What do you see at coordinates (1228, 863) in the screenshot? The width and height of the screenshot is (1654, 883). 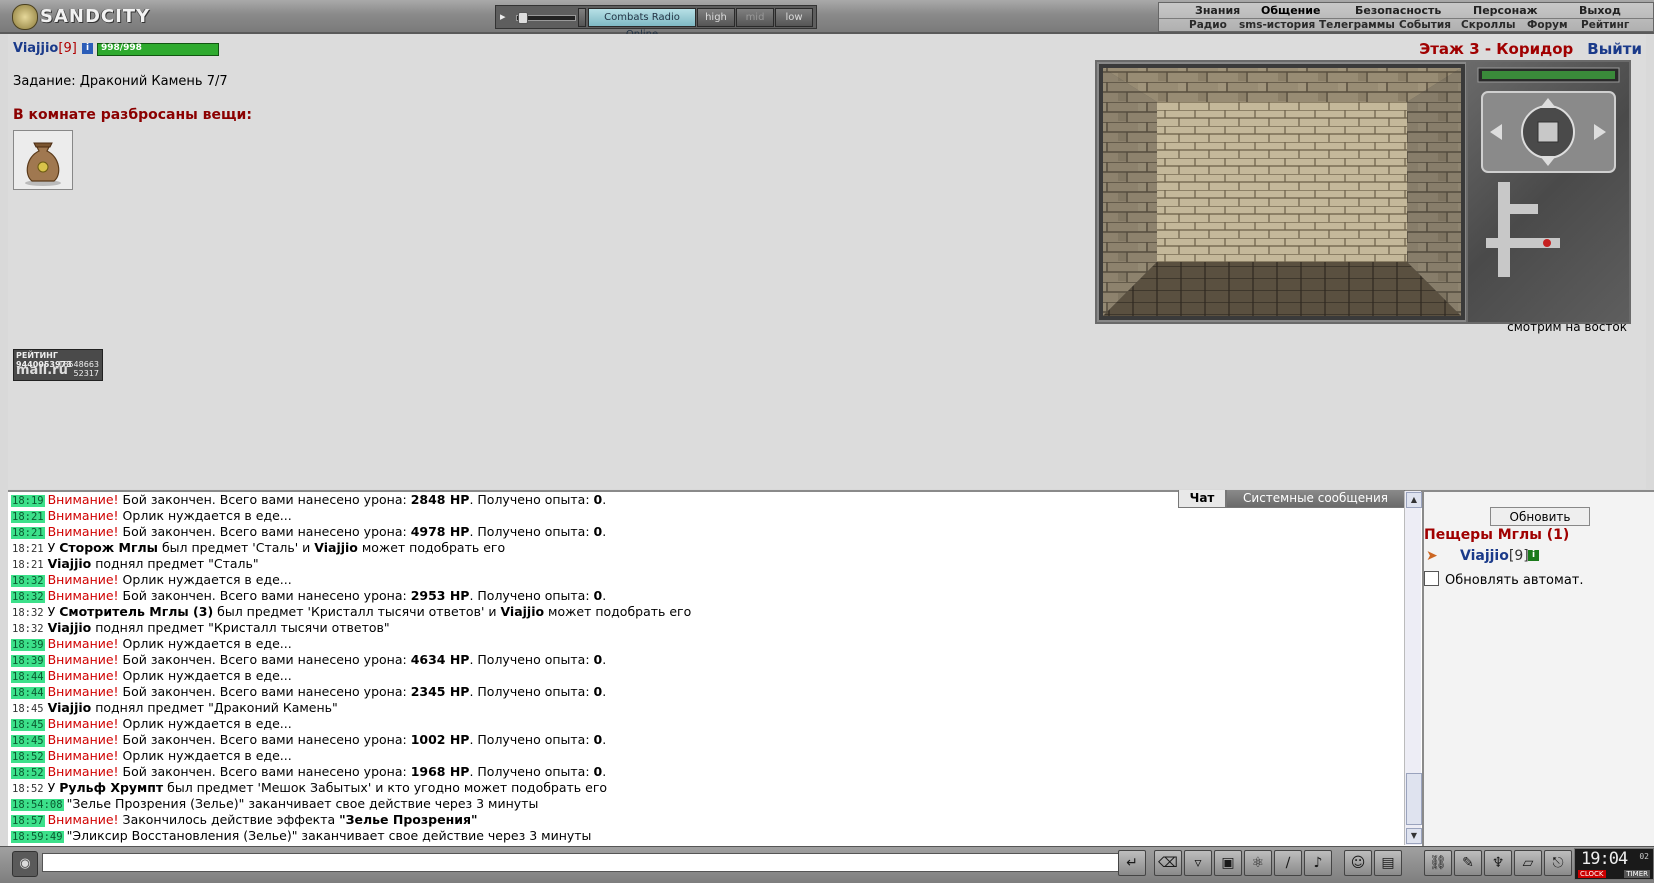 I see `save-icon: ▣` at bounding box center [1228, 863].